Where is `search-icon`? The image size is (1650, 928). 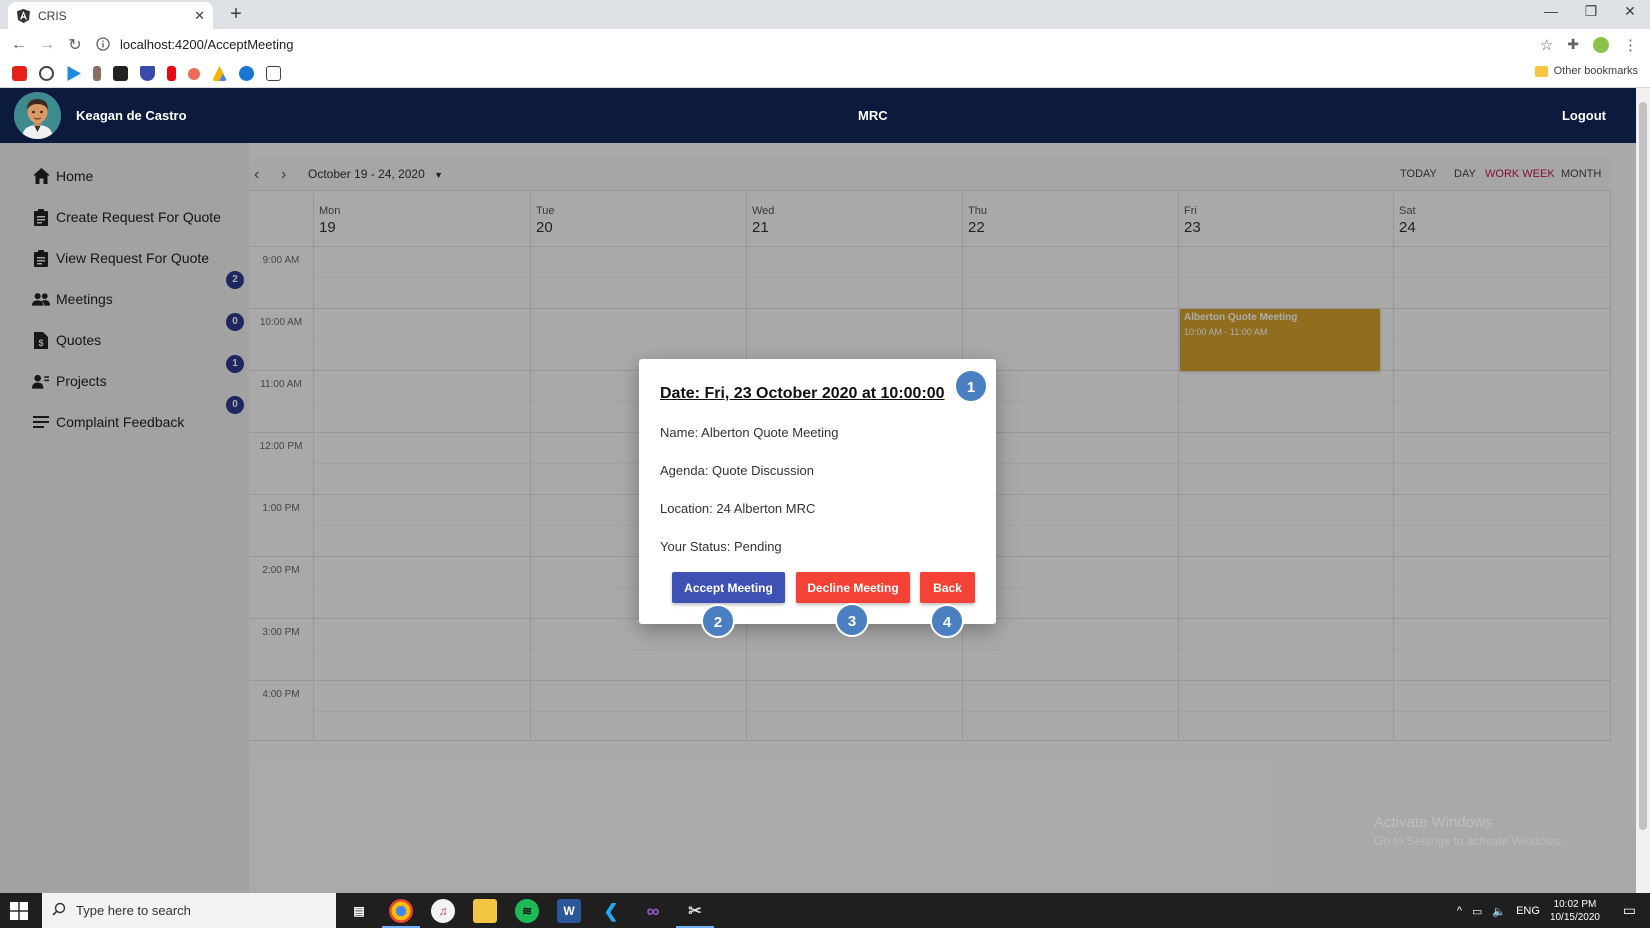 search-icon is located at coordinates (59, 910).